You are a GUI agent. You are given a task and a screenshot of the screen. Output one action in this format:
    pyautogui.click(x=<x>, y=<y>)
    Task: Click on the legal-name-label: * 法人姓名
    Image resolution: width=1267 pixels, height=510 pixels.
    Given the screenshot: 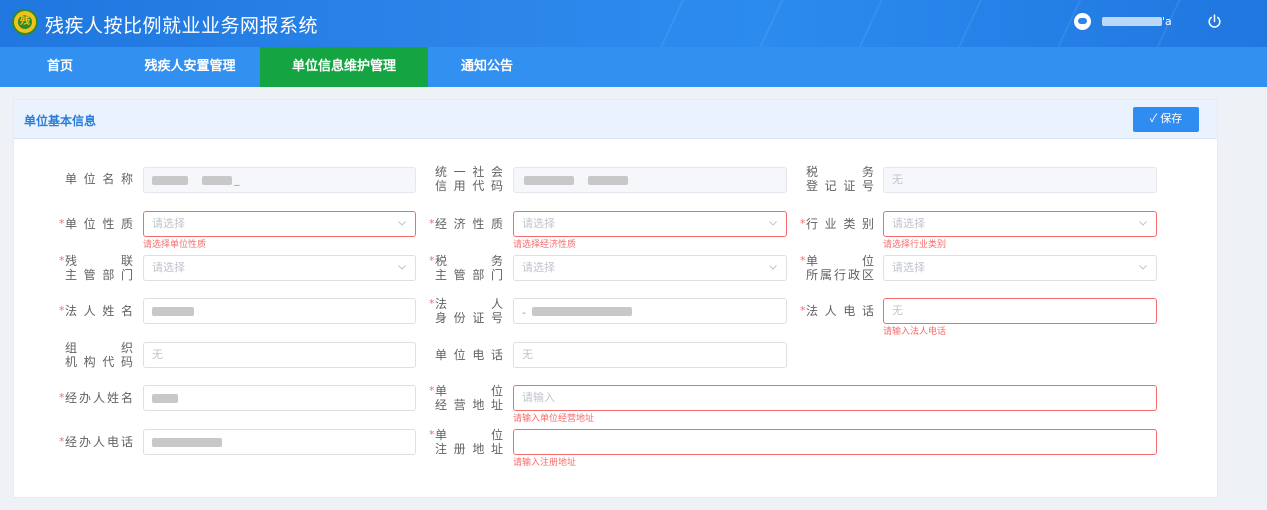 What is the action you would take?
    pyautogui.click(x=96, y=311)
    